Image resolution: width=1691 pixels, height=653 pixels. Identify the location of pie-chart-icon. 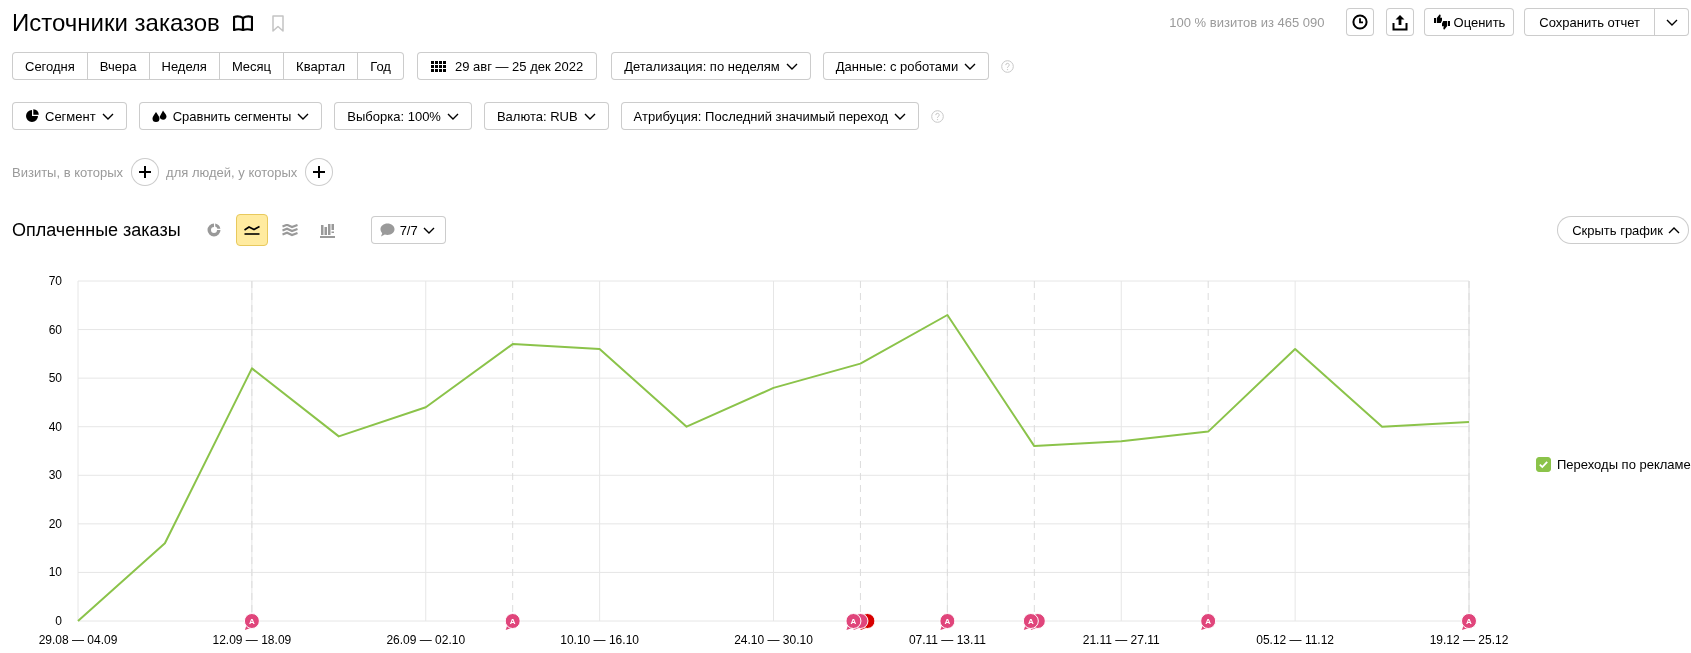
(32, 116).